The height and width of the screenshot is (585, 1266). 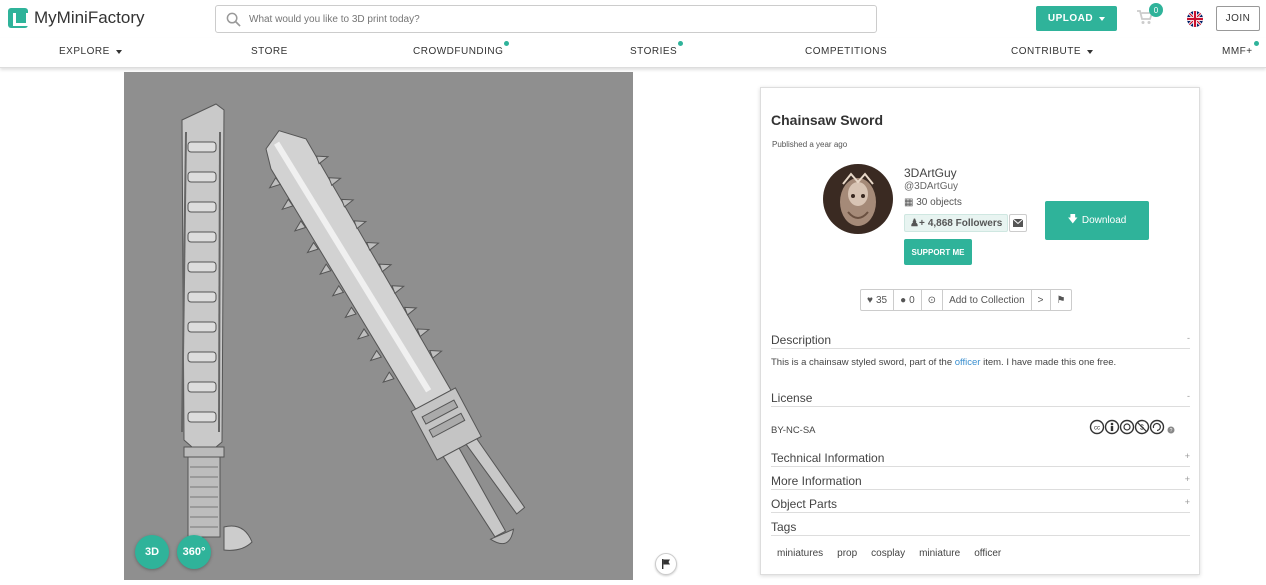 What do you see at coordinates (938, 252) in the screenshot?
I see `support-me-button: SUPPORT ME` at bounding box center [938, 252].